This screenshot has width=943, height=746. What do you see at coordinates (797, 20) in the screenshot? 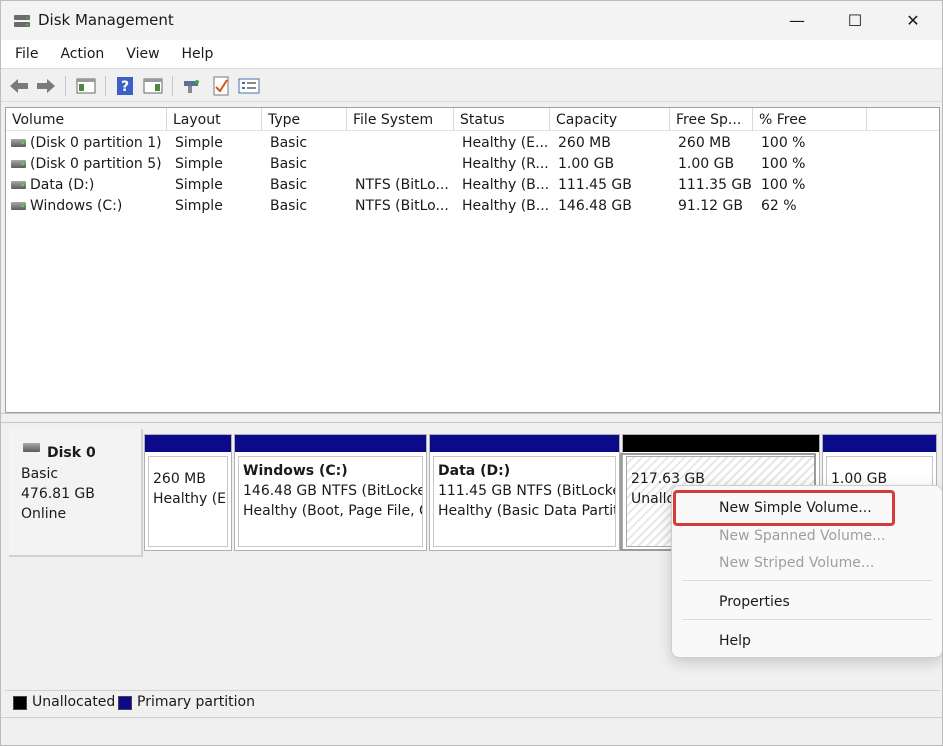
I see `minimize-button: —` at bounding box center [797, 20].